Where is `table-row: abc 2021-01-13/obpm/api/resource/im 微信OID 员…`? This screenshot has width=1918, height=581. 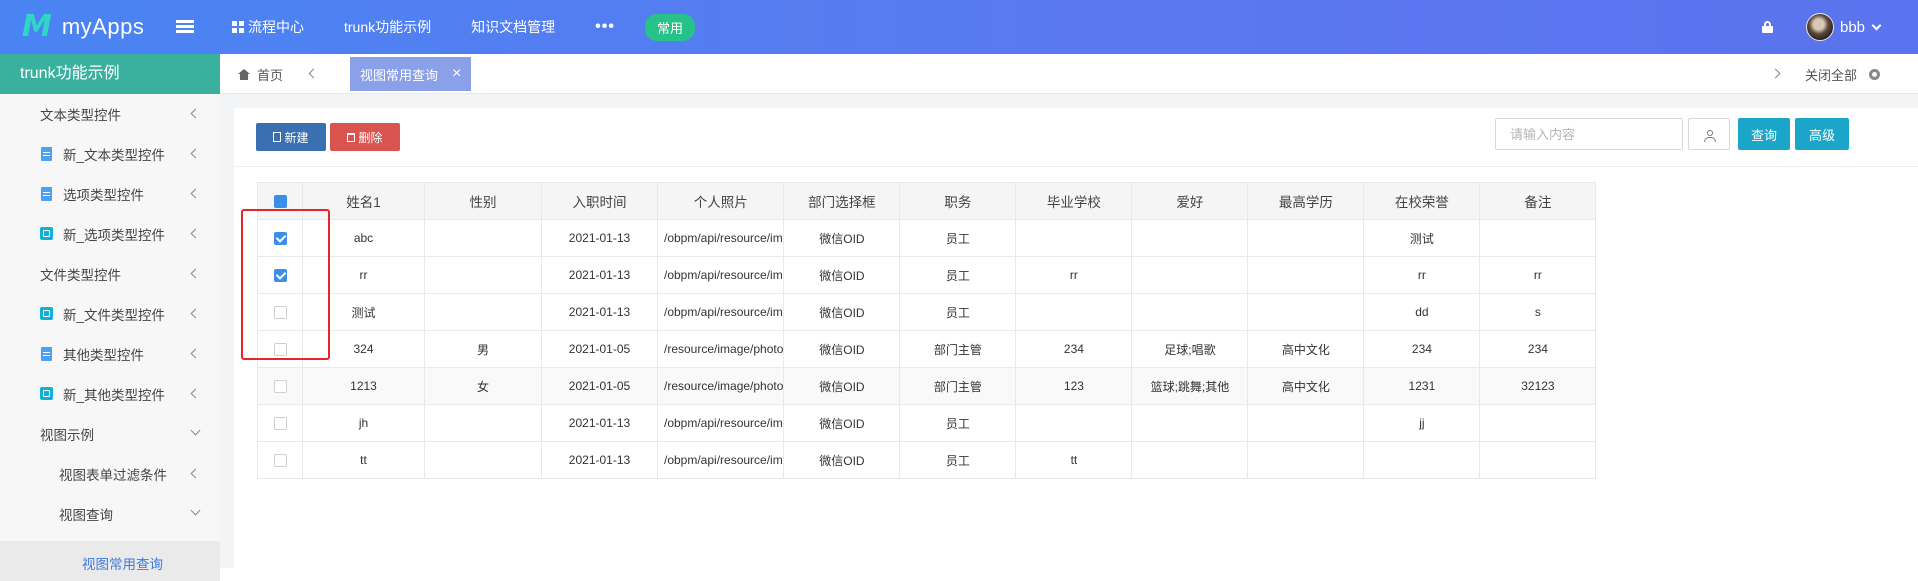 table-row: abc 2021-01-13/obpm/api/resource/im 微信OID 员… is located at coordinates (927, 238).